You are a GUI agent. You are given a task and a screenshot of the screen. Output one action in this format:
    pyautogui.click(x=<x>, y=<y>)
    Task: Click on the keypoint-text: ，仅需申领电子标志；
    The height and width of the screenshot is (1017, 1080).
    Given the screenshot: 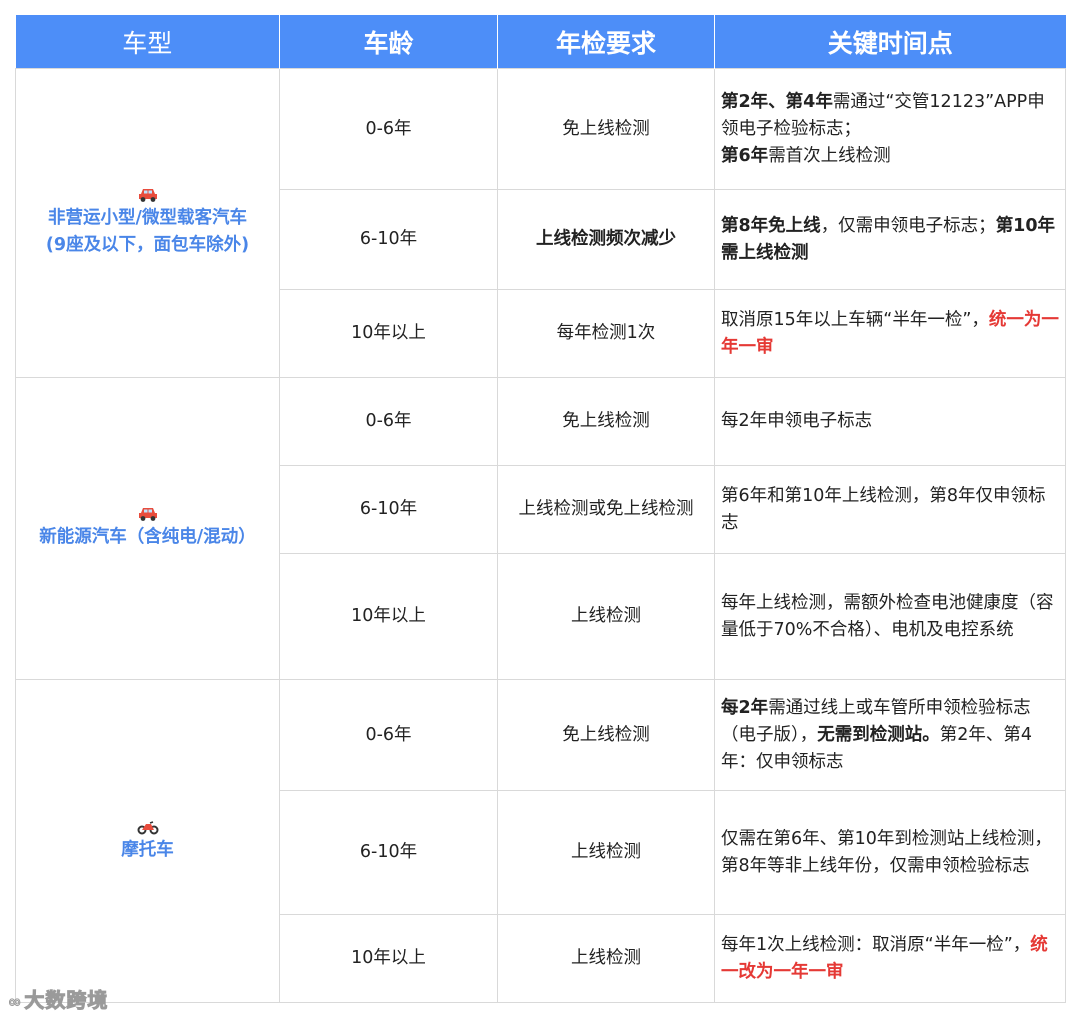 What is the action you would take?
    pyautogui.click(x=908, y=225)
    